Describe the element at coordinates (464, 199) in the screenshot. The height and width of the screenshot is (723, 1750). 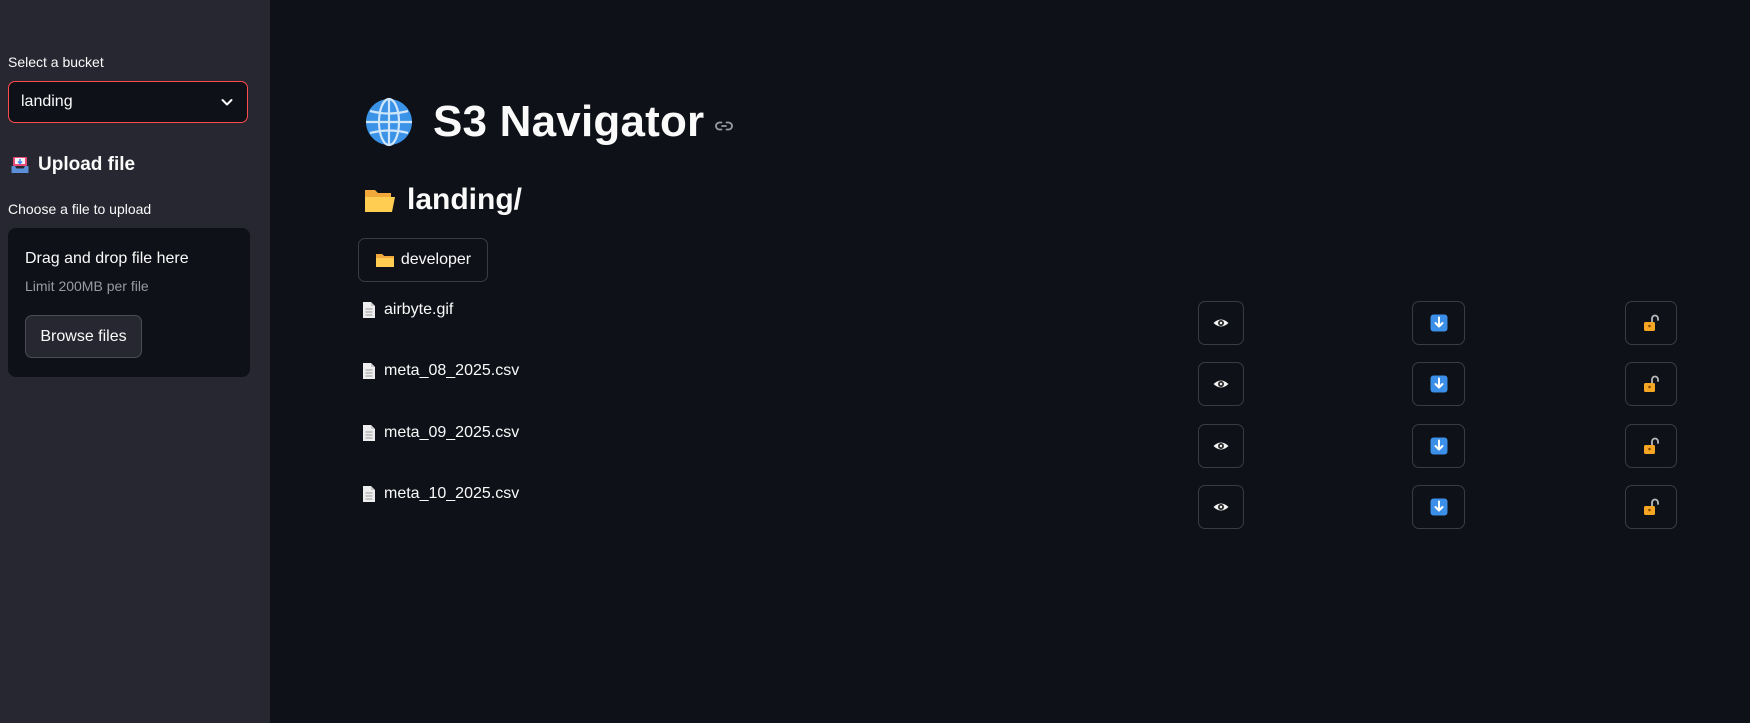
I see `current-path-text: landing/` at that location.